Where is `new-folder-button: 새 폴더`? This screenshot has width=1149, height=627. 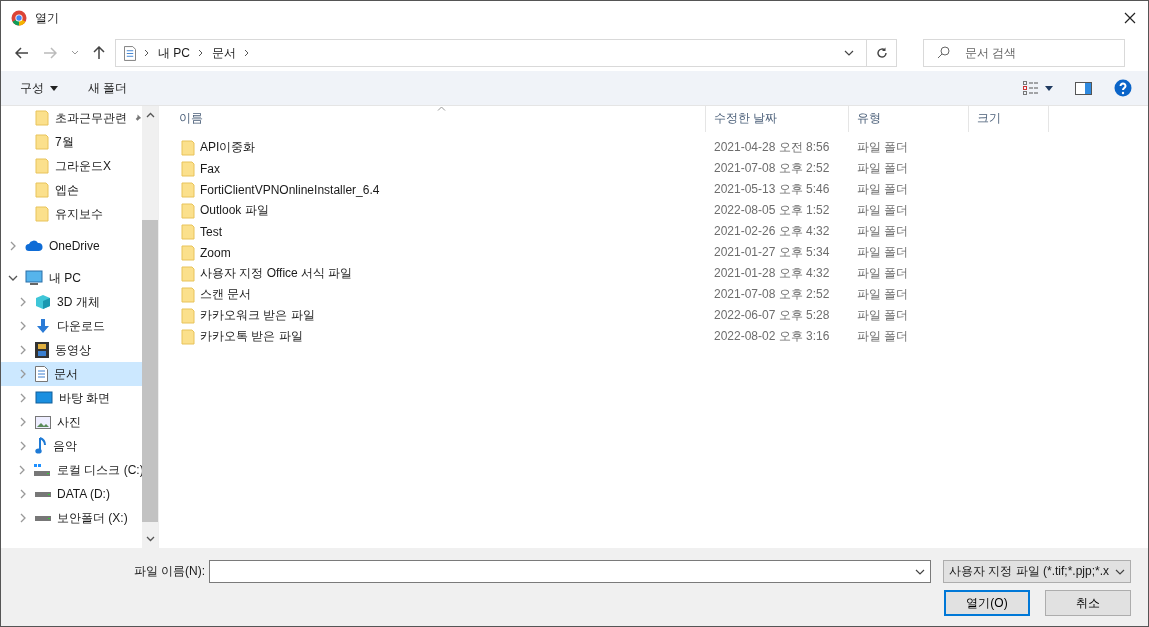
new-folder-button: 새 폴더 is located at coordinates (108, 88).